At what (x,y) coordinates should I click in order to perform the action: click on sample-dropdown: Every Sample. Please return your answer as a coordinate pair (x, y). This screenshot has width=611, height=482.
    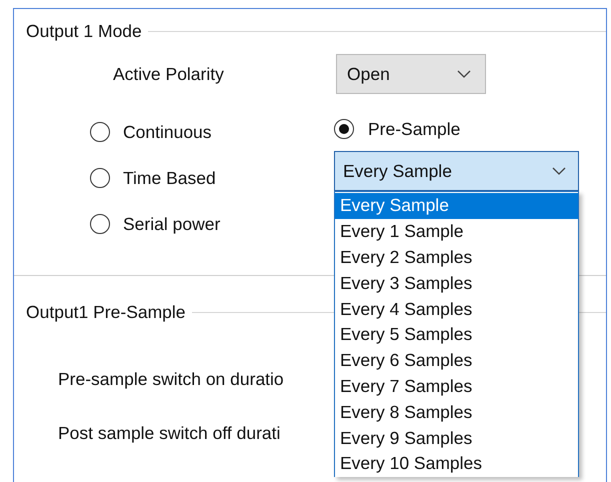
    Looking at the image, I should click on (456, 171).